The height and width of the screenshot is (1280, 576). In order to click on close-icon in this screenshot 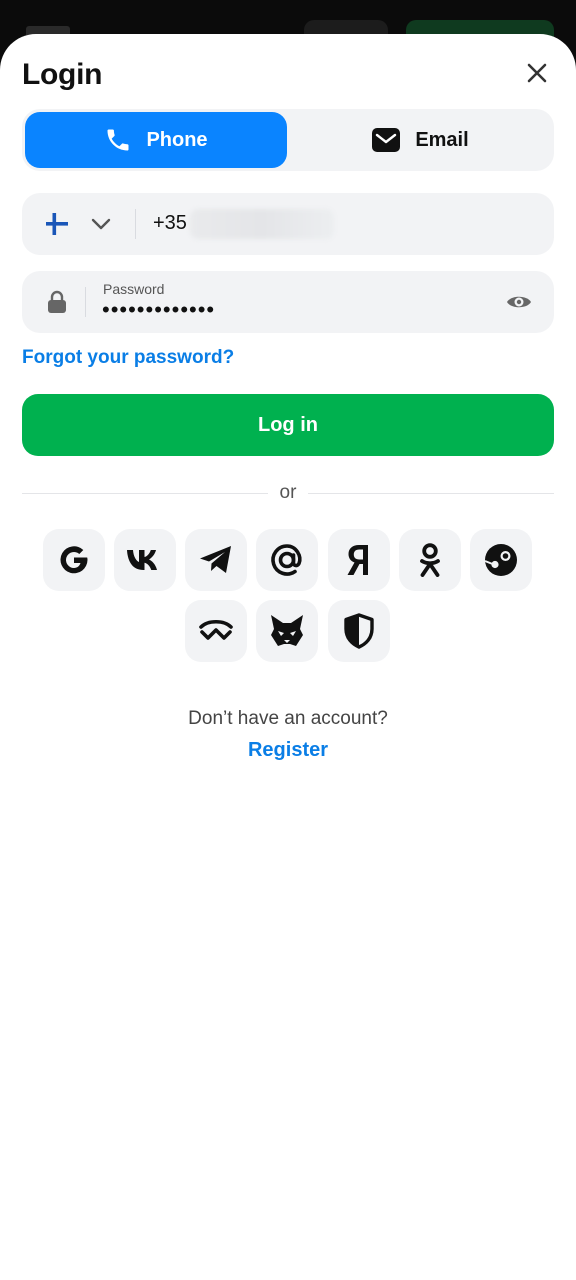, I will do `click(537, 73)`.